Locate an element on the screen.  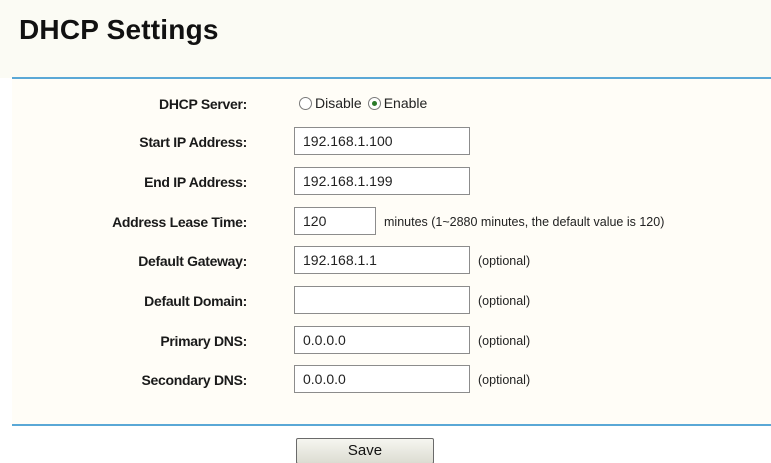
end-ip-row: End IP Address: is located at coordinates (385, 183).